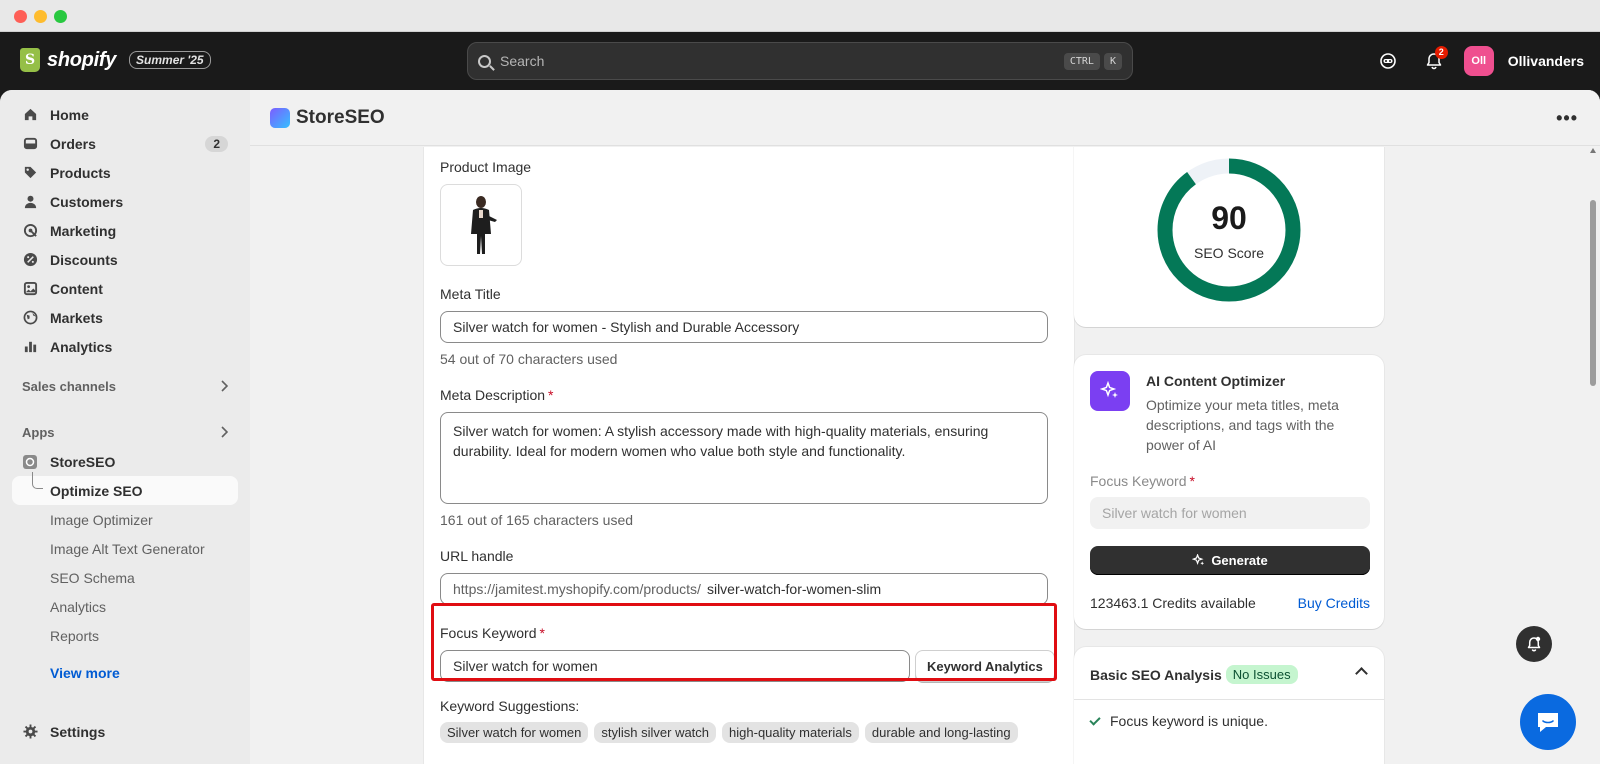 This screenshot has width=1600, height=764. I want to click on product-image-thumbnail, so click(481, 225).